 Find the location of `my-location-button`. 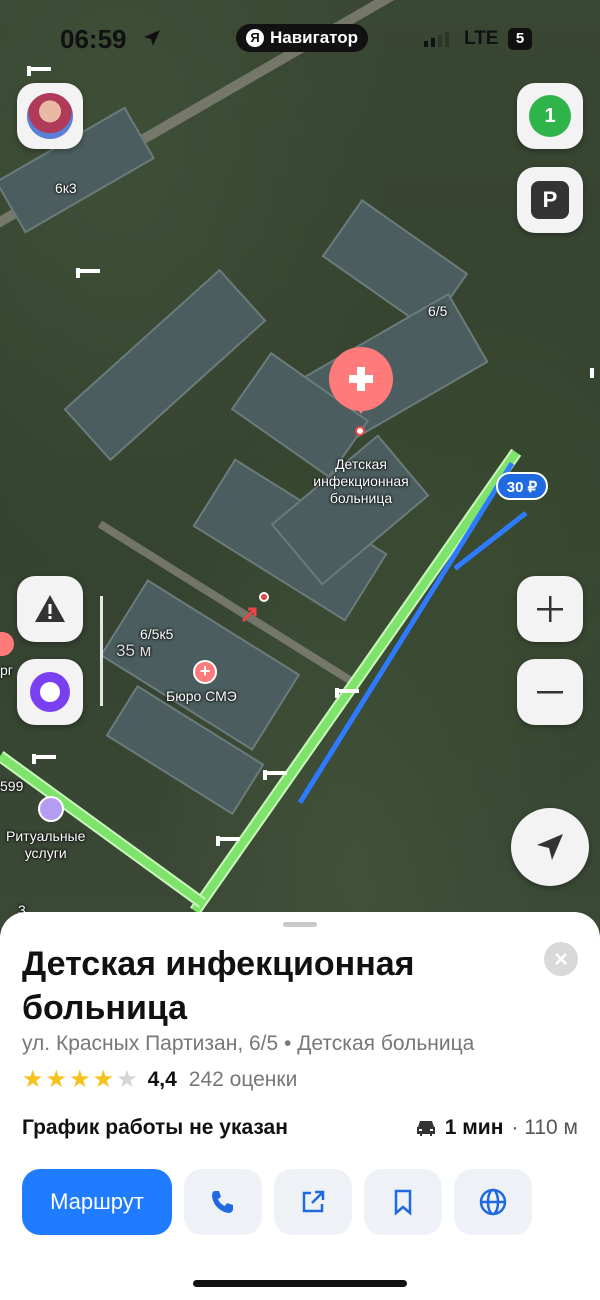

my-location-button is located at coordinates (550, 847).